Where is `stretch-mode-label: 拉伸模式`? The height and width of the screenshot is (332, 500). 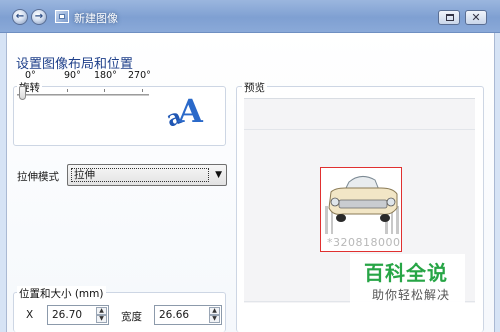
stretch-mode-label: 拉伸模式 is located at coordinates (38, 177).